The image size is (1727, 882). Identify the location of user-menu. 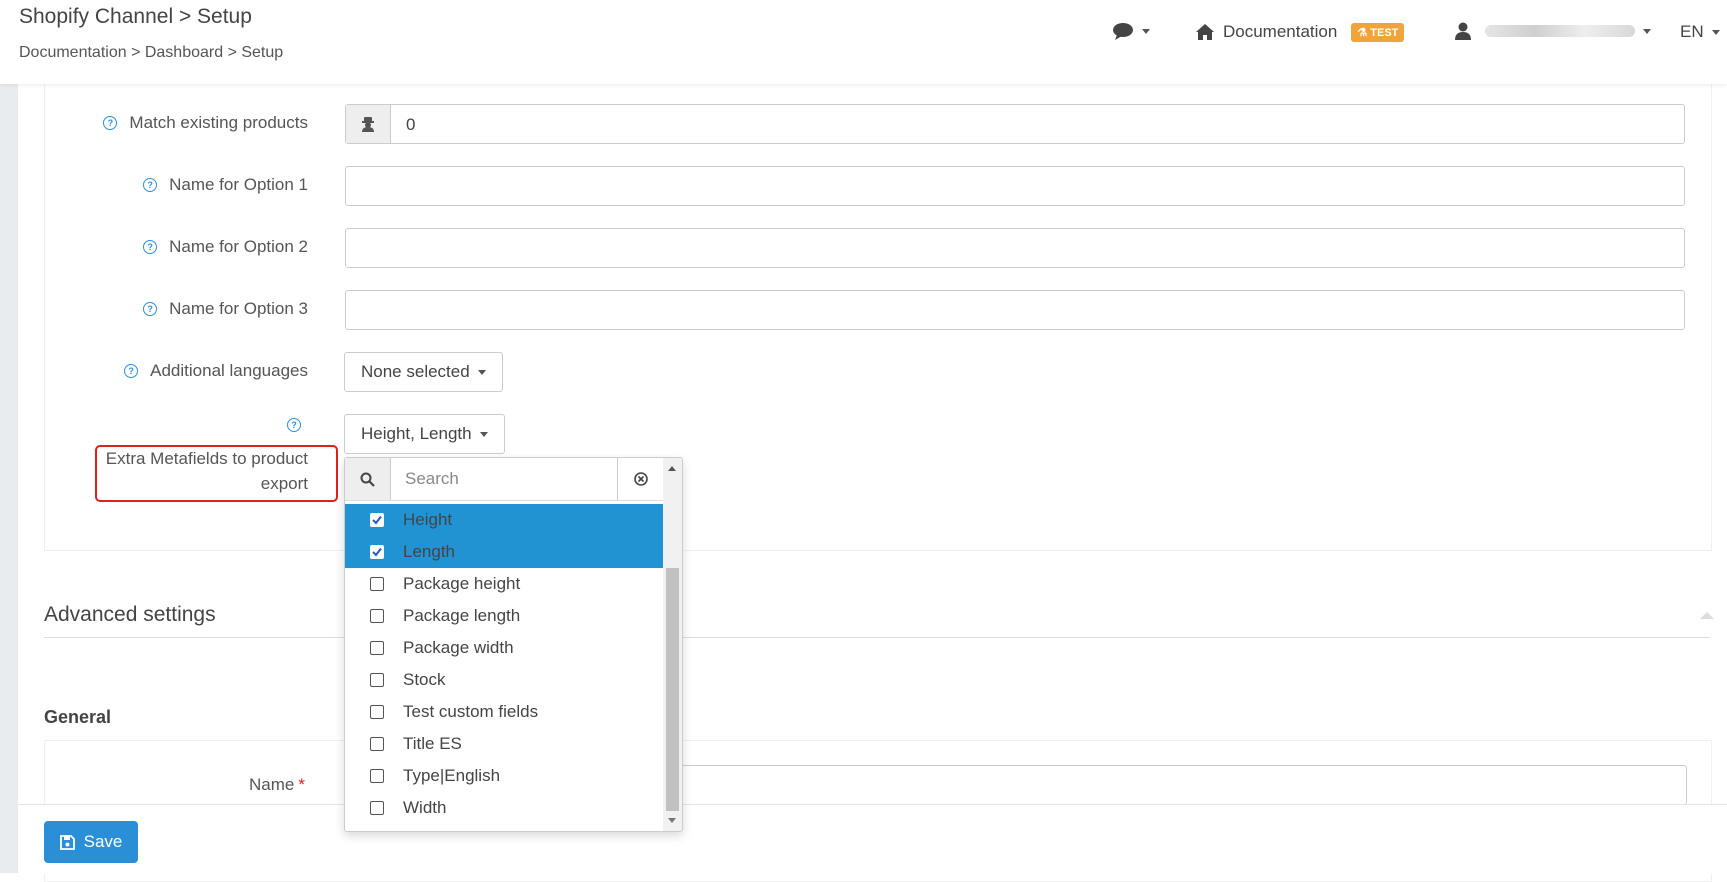
(1553, 31).